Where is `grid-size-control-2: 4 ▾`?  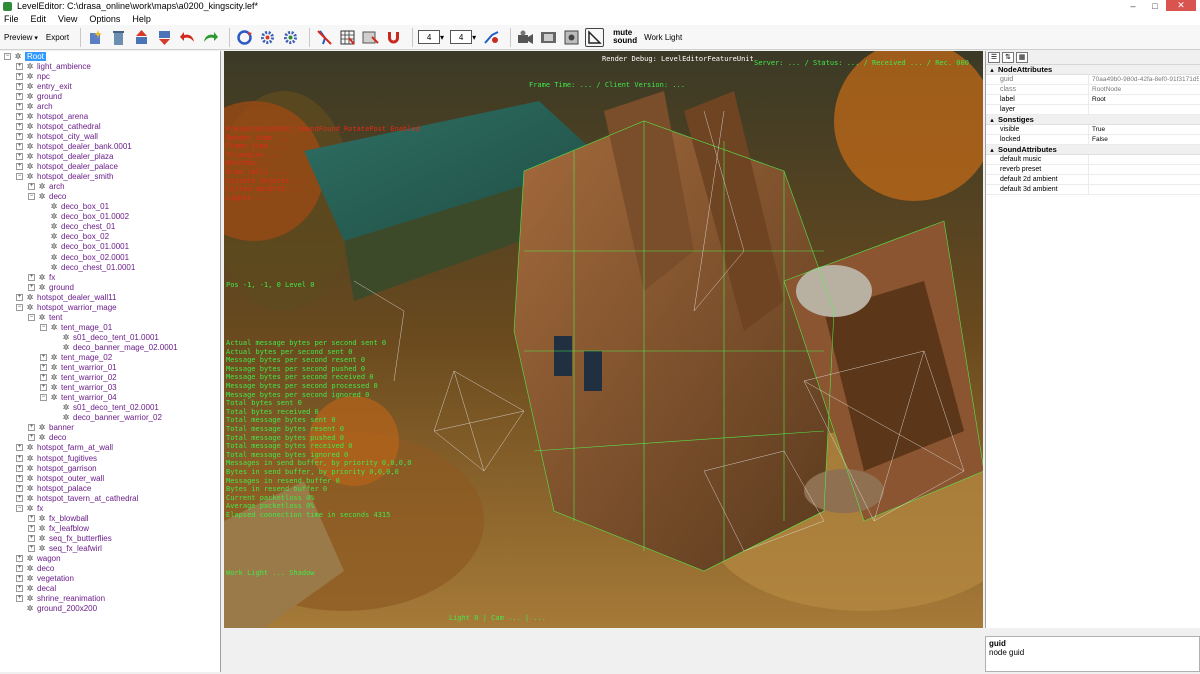 grid-size-control-2: 4 ▾ is located at coordinates (463, 37).